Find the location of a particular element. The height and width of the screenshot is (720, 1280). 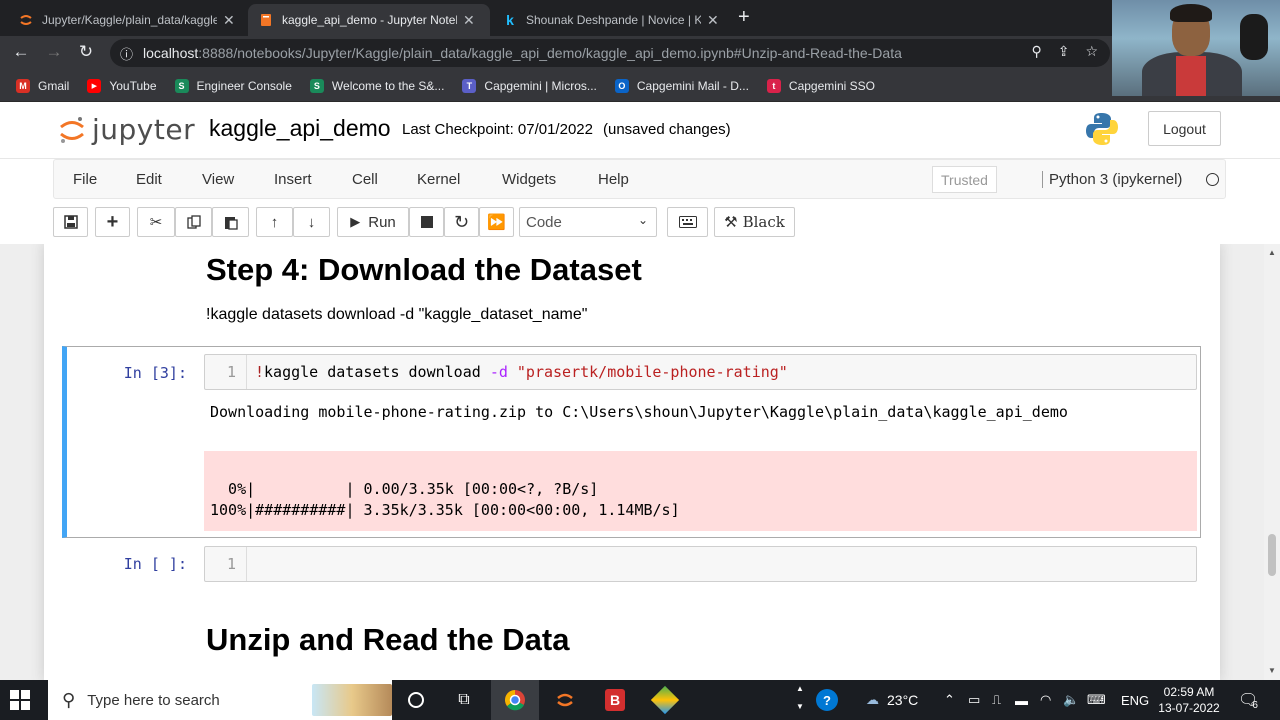

menu-file: File is located at coordinates (85, 179).